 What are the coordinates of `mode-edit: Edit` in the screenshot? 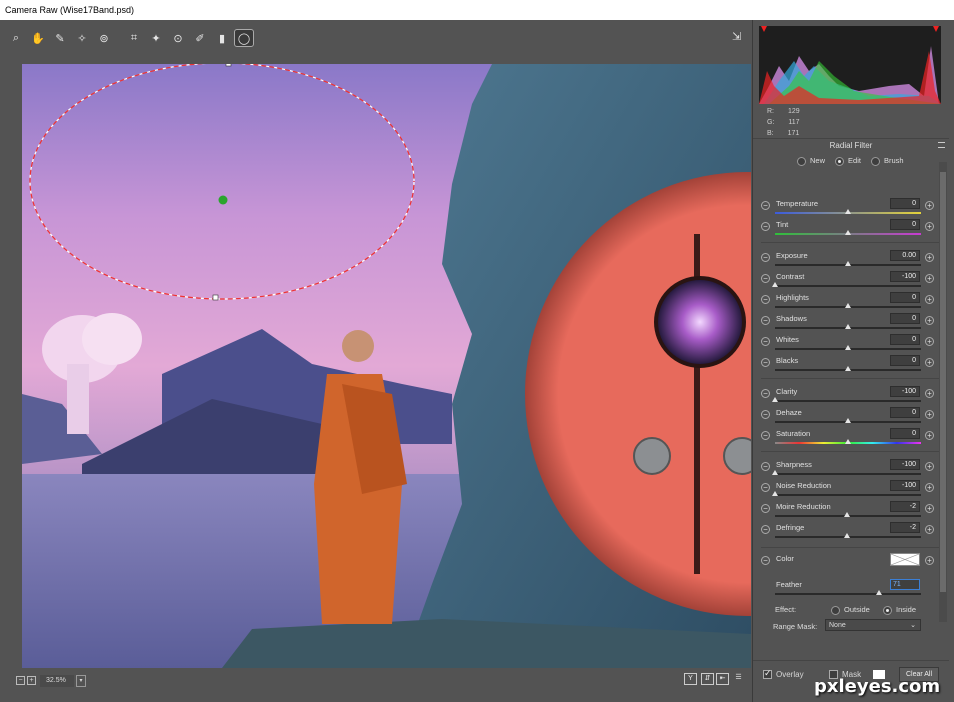 It's located at (848, 161).